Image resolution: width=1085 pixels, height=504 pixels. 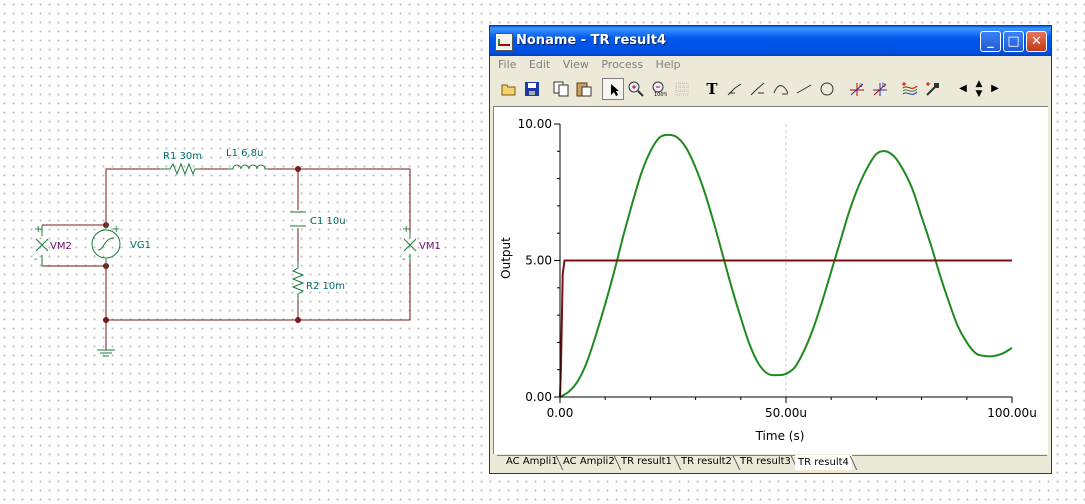 What do you see at coordinates (504, 42) in the screenshot?
I see `app-icon` at bounding box center [504, 42].